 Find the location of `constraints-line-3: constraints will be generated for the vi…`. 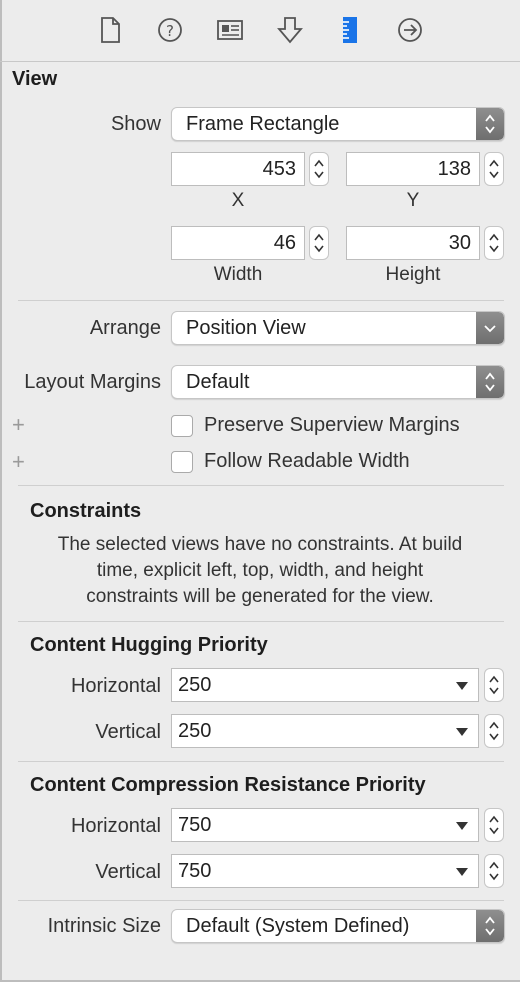

constraints-line-3: constraints will be generated for the vi… is located at coordinates (260, 596).